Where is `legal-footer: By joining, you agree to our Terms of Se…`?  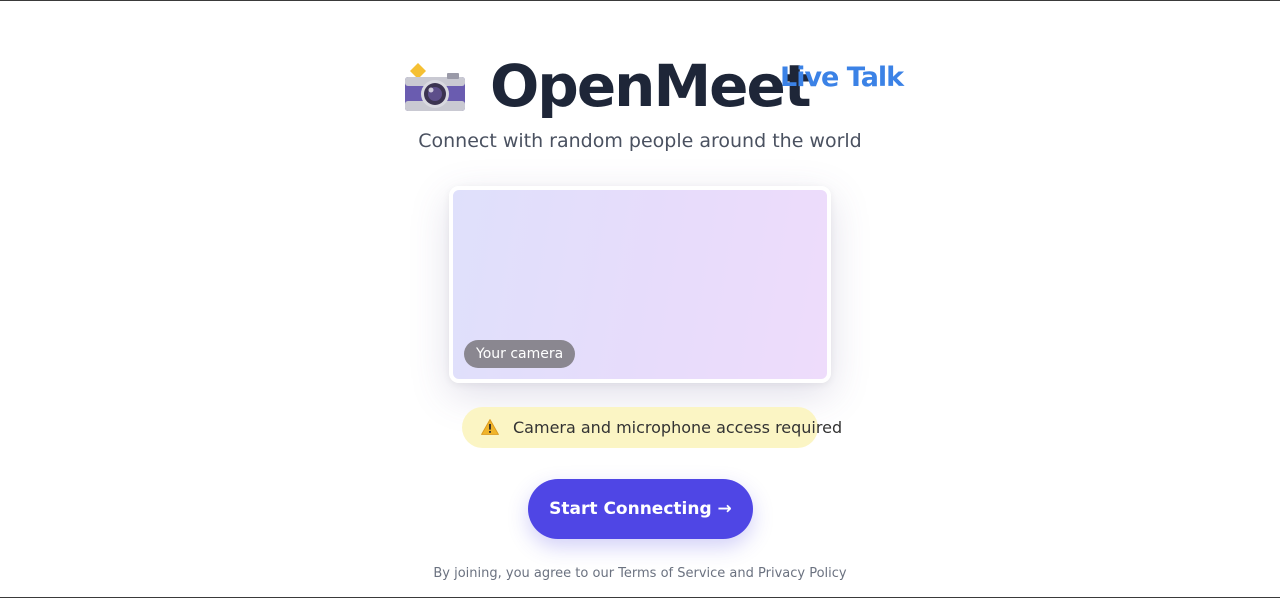
legal-footer: By joining, you agree to our Terms of Se… is located at coordinates (640, 574).